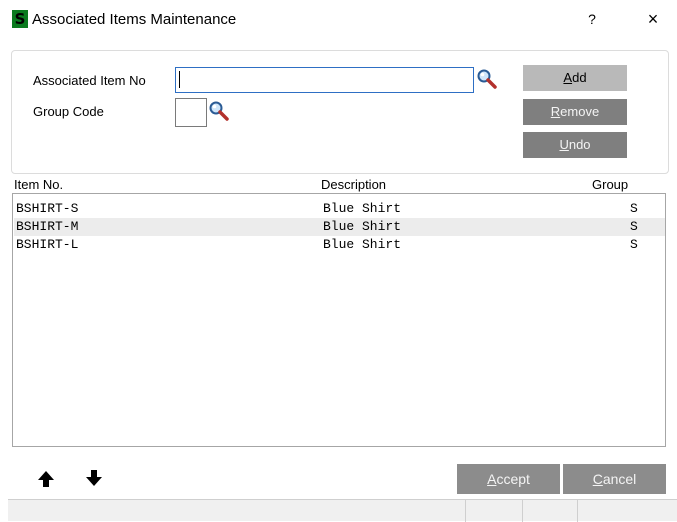 Image resolution: width=677 pixels, height=522 pixels. I want to click on help-button: ?, so click(592, 19).